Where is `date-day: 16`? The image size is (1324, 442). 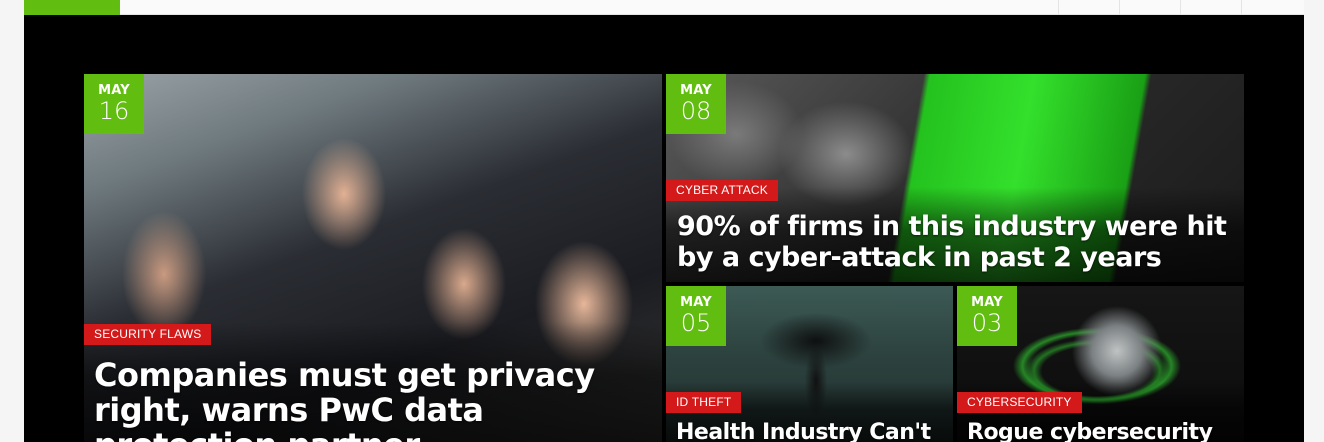
date-day: 16 is located at coordinates (114, 111).